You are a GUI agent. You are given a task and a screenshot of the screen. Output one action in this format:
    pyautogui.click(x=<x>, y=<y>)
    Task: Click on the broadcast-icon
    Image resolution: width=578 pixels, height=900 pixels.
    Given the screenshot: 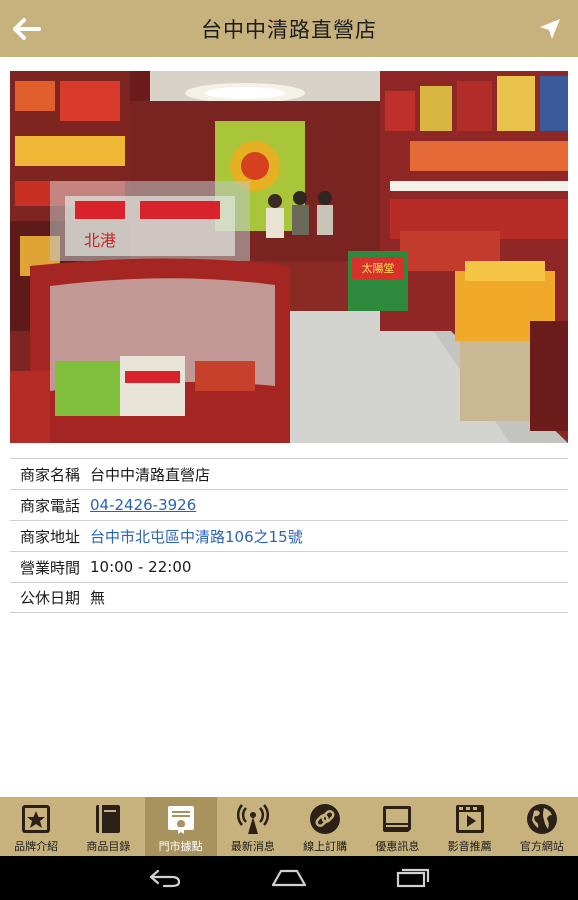 What is the action you would take?
    pyautogui.click(x=253, y=819)
    